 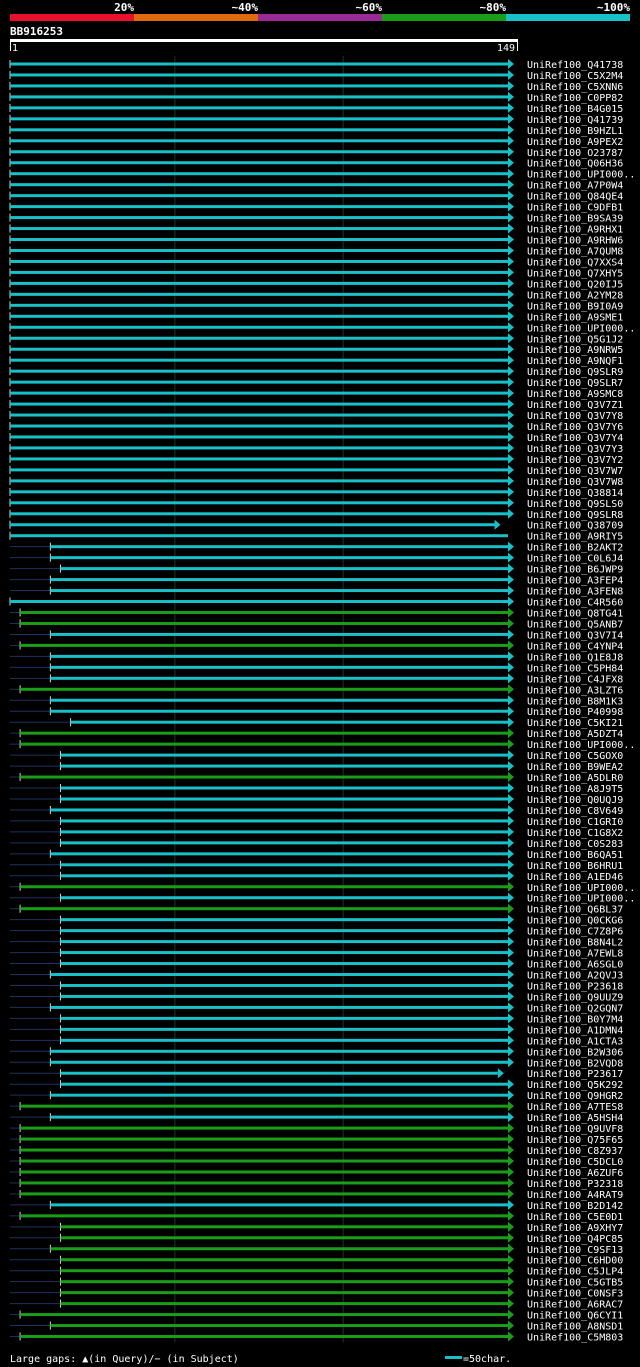 What do you see at coordinates (575, 635) in the screenshot?
I see `hit-label: UniRef100_Q3V7I4` at bounding box center [575, 635].